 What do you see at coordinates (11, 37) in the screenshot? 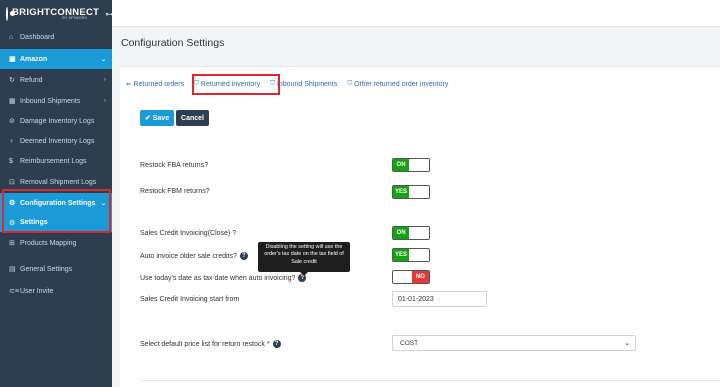
I see `home-icon: ⌂` at bounding box center [11, 37].